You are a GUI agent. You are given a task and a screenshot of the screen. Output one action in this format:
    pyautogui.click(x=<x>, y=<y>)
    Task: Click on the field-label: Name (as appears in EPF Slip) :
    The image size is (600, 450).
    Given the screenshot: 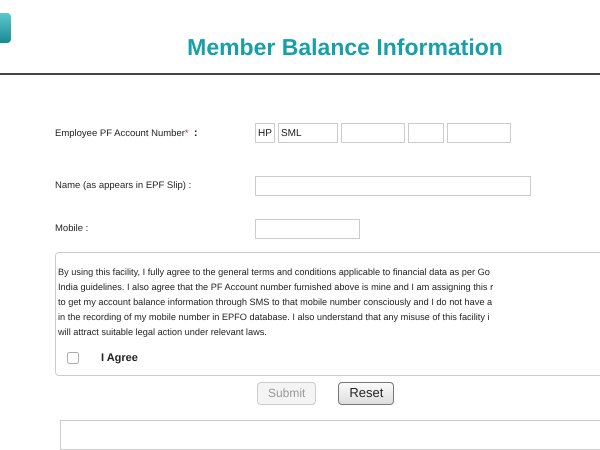 What is the action you would take?
    pyautogui.click(x=123, y=185)
    